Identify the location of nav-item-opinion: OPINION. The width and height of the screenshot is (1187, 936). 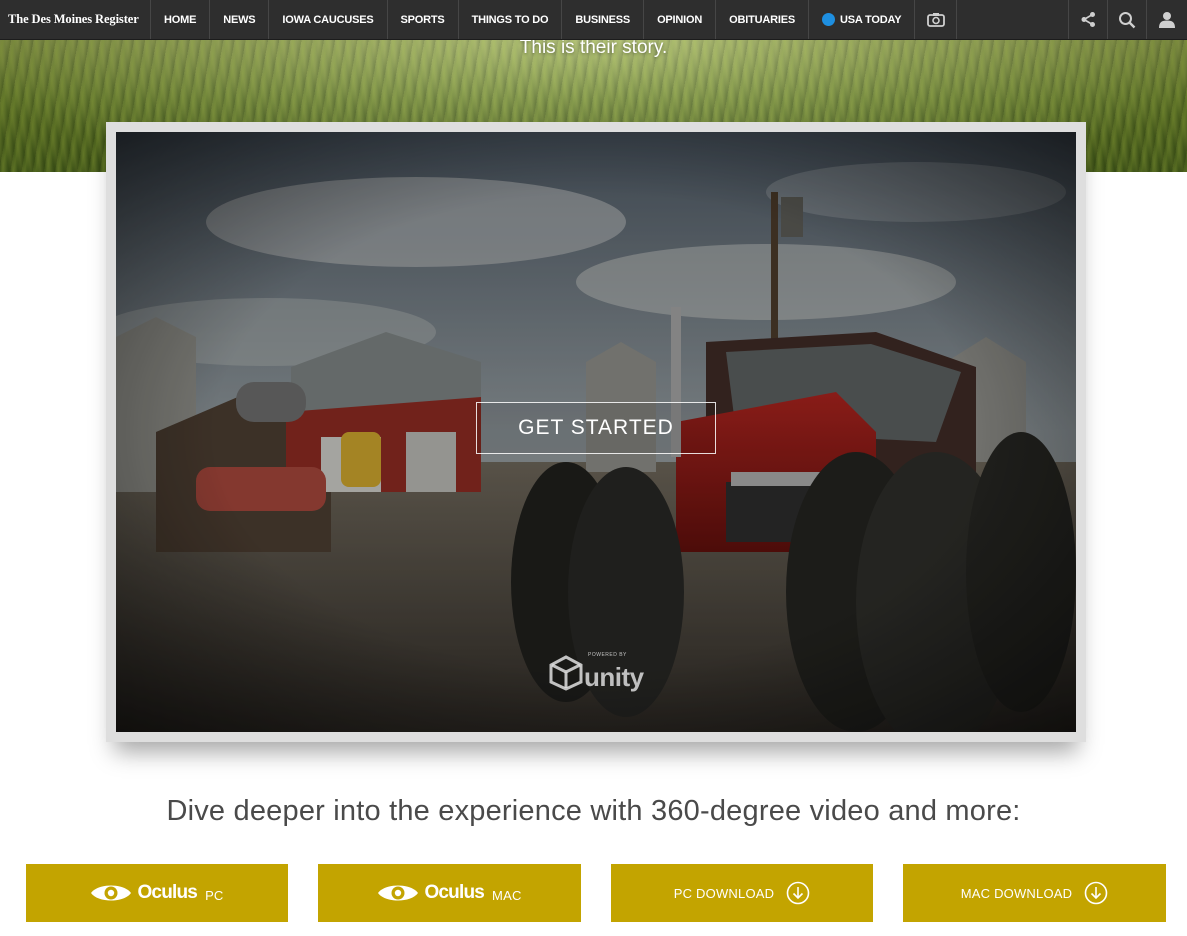
(680, 19).